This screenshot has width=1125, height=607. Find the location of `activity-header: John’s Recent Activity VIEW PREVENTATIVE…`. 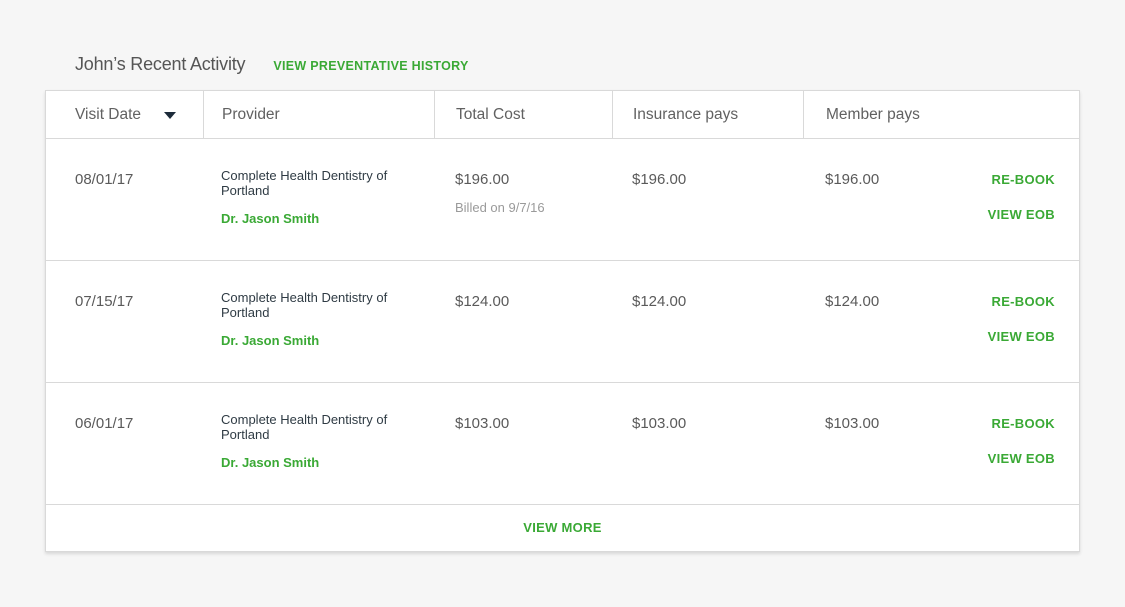

activity-header: John’s Recent Activity VIEW PREVENTATIVE… is located at coordinates (272, 64).